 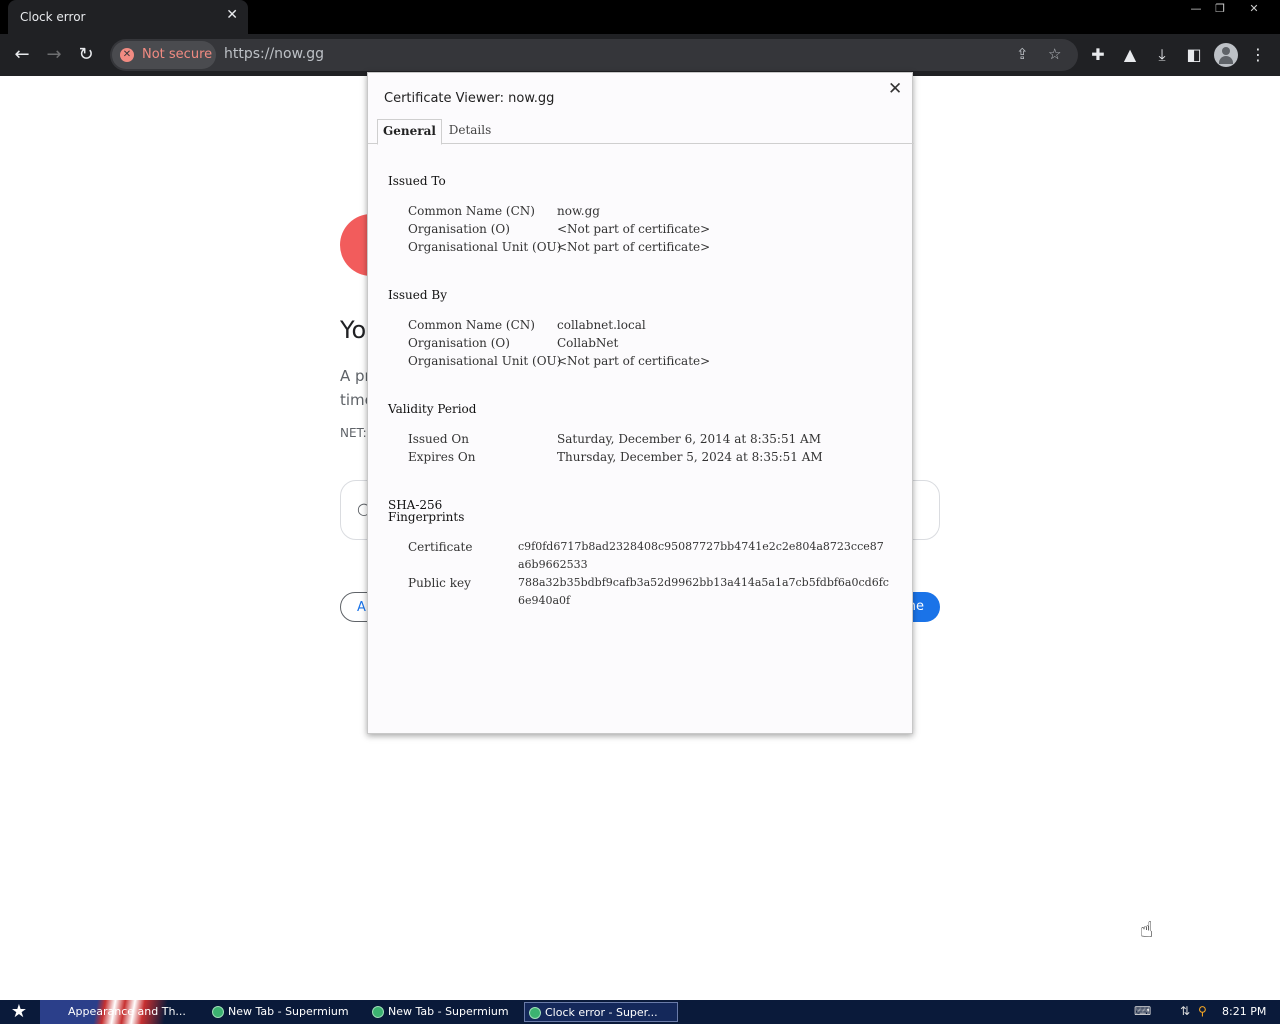 I want to click on search-icon: ⚲, so click(x=1202, y=1011).